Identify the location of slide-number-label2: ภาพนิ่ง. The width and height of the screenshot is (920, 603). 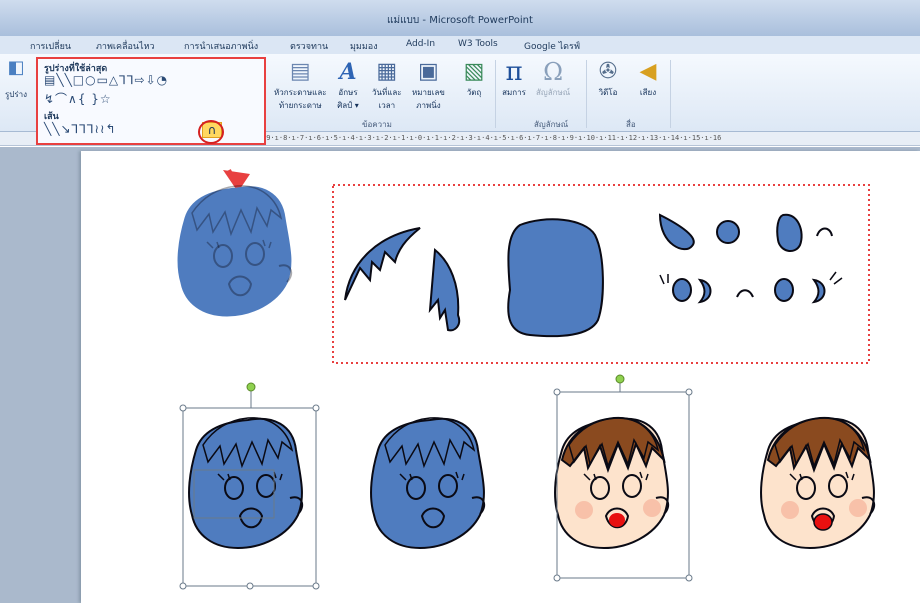
(428, 105).